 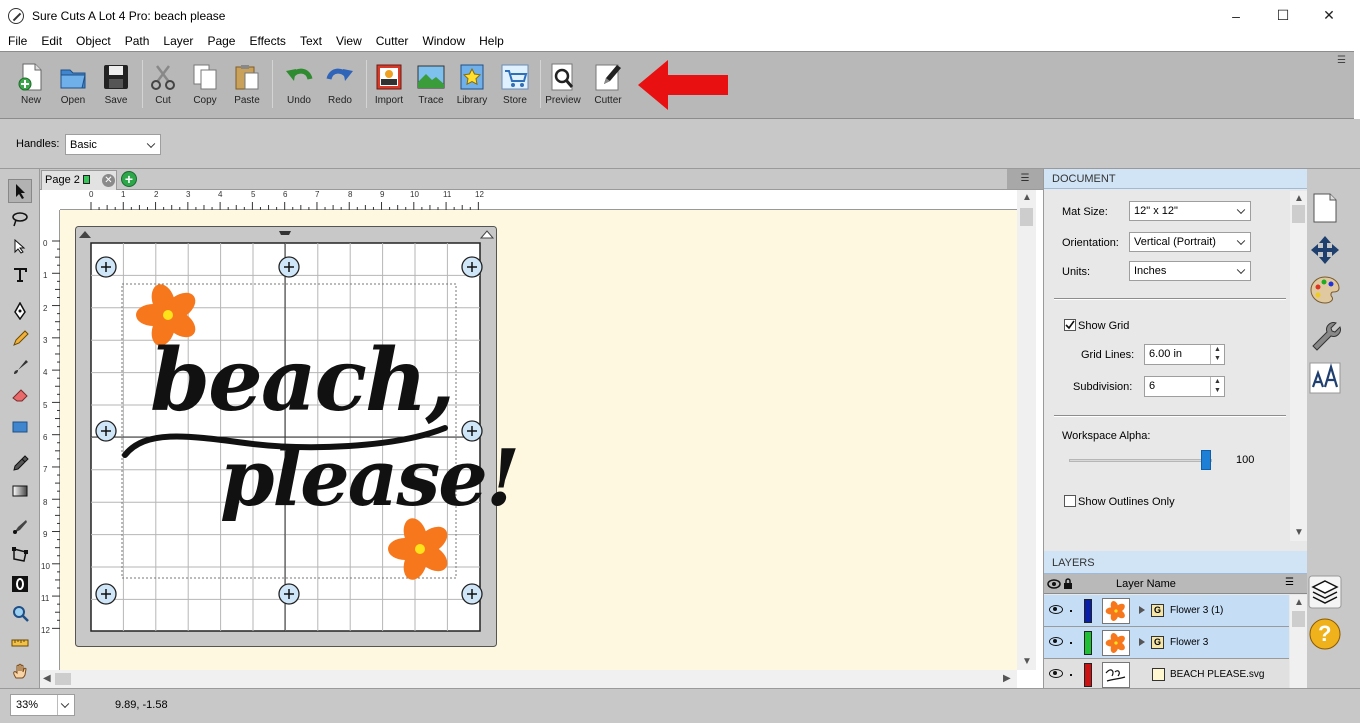 I want to click on eyedropper-tool, so click(x=20, y=463).